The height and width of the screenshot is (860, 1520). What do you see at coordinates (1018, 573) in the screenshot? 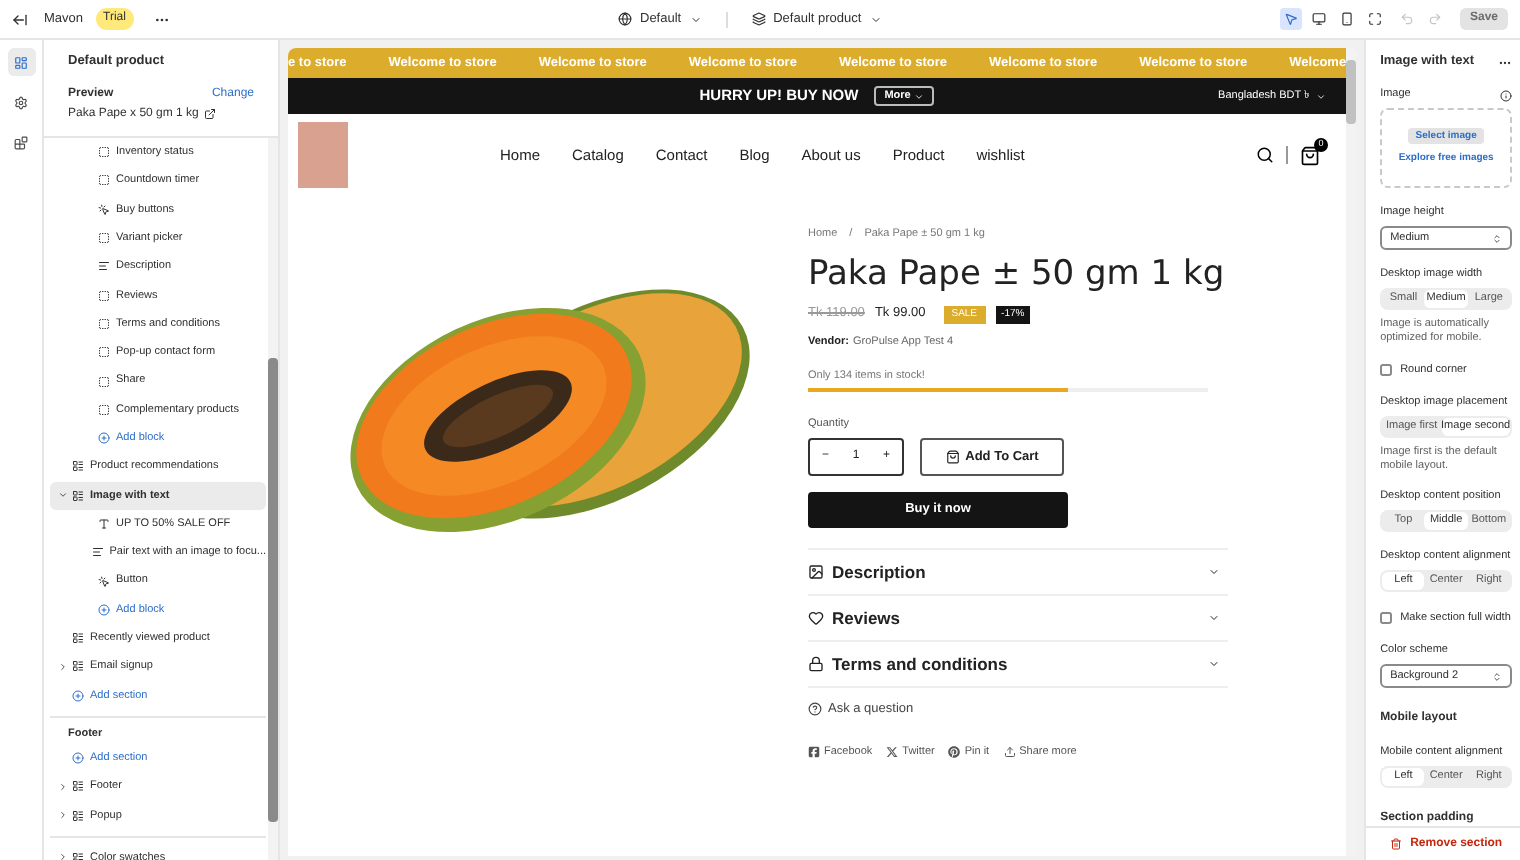
I see `accordion-header: Description` at bounding box center [1018, 573].